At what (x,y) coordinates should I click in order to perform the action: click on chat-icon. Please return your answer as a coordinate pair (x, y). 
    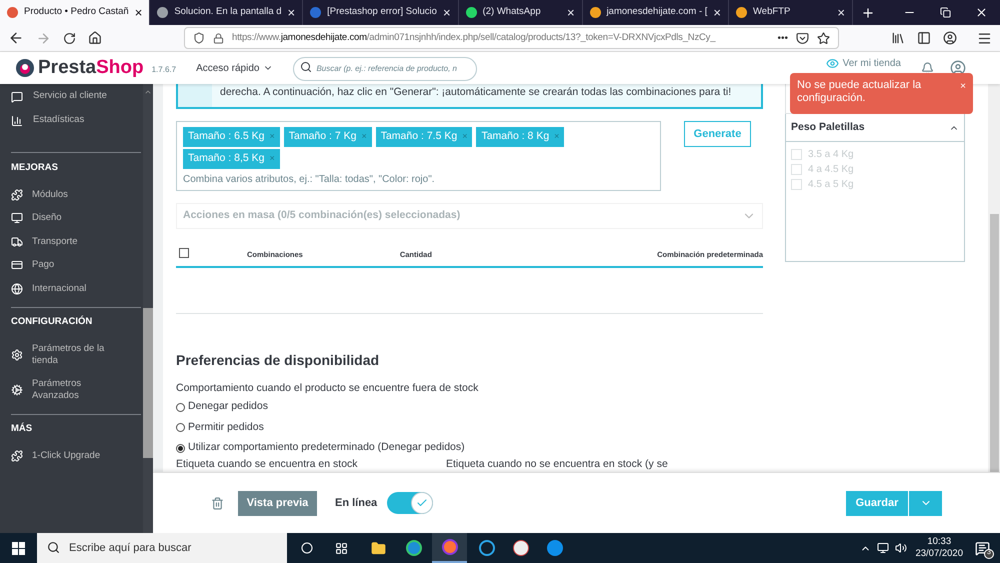
    Looking at the image, I should click on (17, 96).